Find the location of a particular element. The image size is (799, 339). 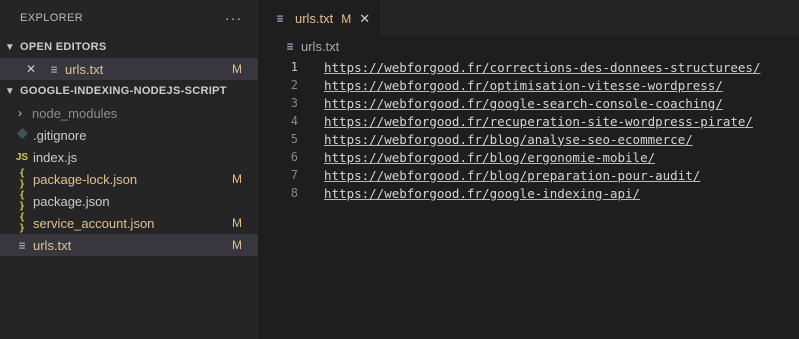

tab-label: urls.txt is located at coordinates (314, 18).